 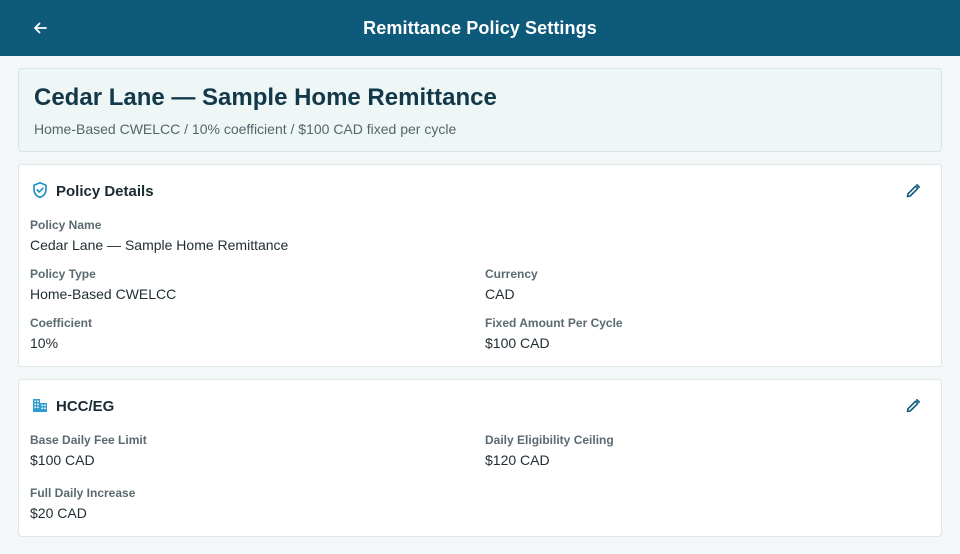 I want to click on edit-policy-details-button, so click(x=913, y=191).